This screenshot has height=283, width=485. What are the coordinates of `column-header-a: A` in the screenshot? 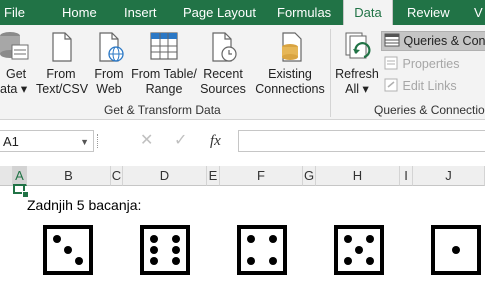 It's located at (20, 176).